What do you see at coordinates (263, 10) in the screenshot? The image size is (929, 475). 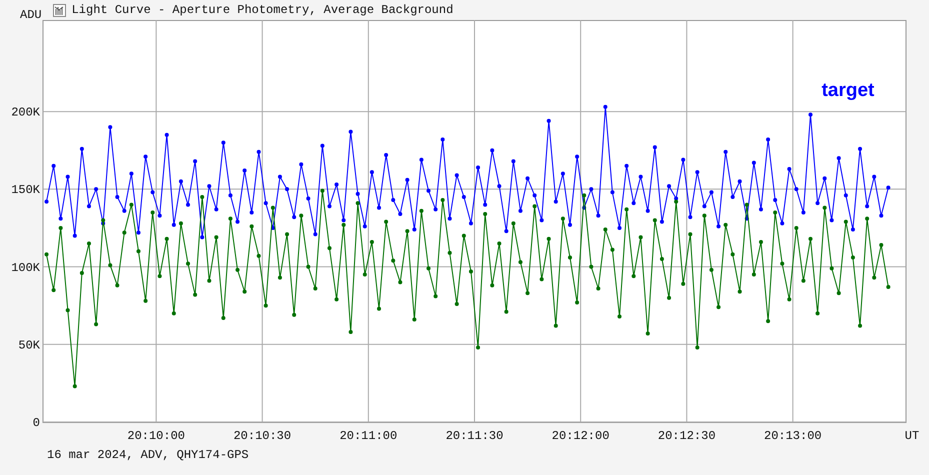 I see `chart-title: Light Curve - Aperture Photometry, Average Background` at bounding box center [263, 10].